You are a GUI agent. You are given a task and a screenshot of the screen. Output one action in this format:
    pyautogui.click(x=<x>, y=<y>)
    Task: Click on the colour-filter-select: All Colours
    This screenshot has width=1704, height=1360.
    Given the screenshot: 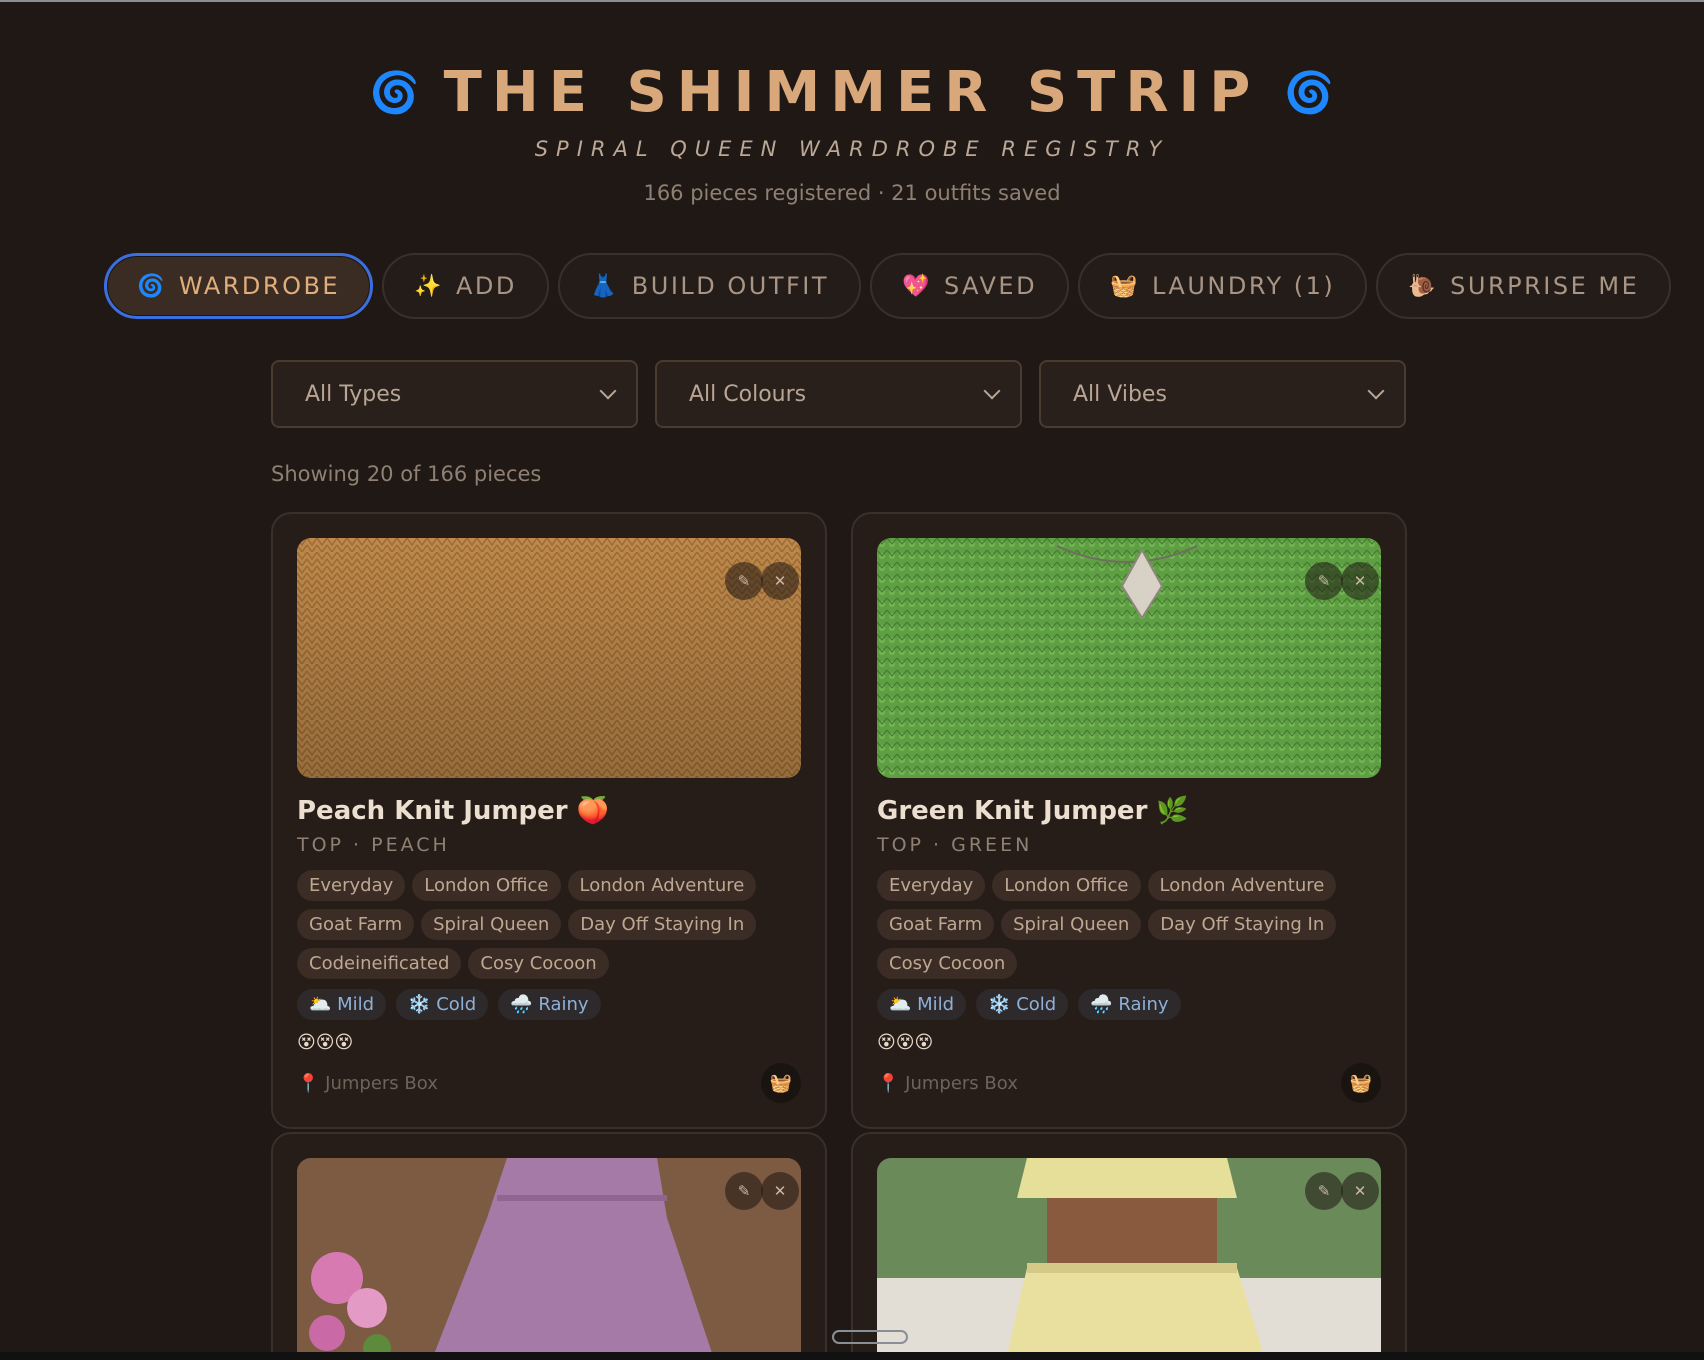 What is the action you would take?
    pyautogui.click(x=838, y=394)
    